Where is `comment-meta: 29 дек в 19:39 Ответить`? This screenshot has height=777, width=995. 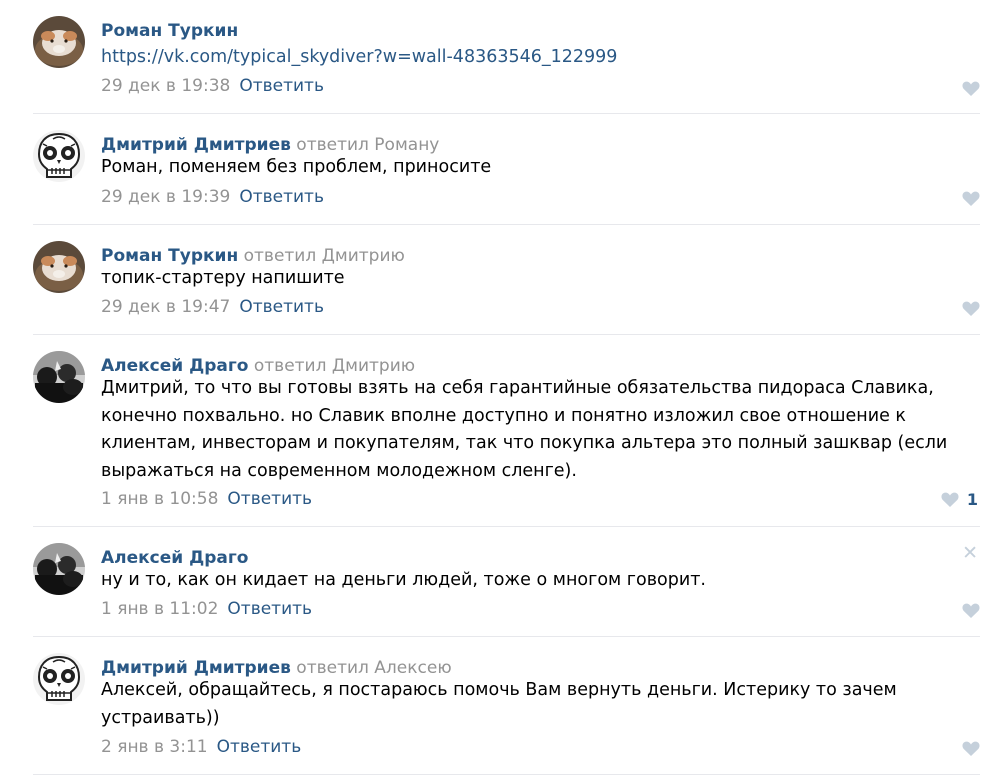 comment-meta: 29 дек в 19:39 Ответить is located at coordinates (212, 197).